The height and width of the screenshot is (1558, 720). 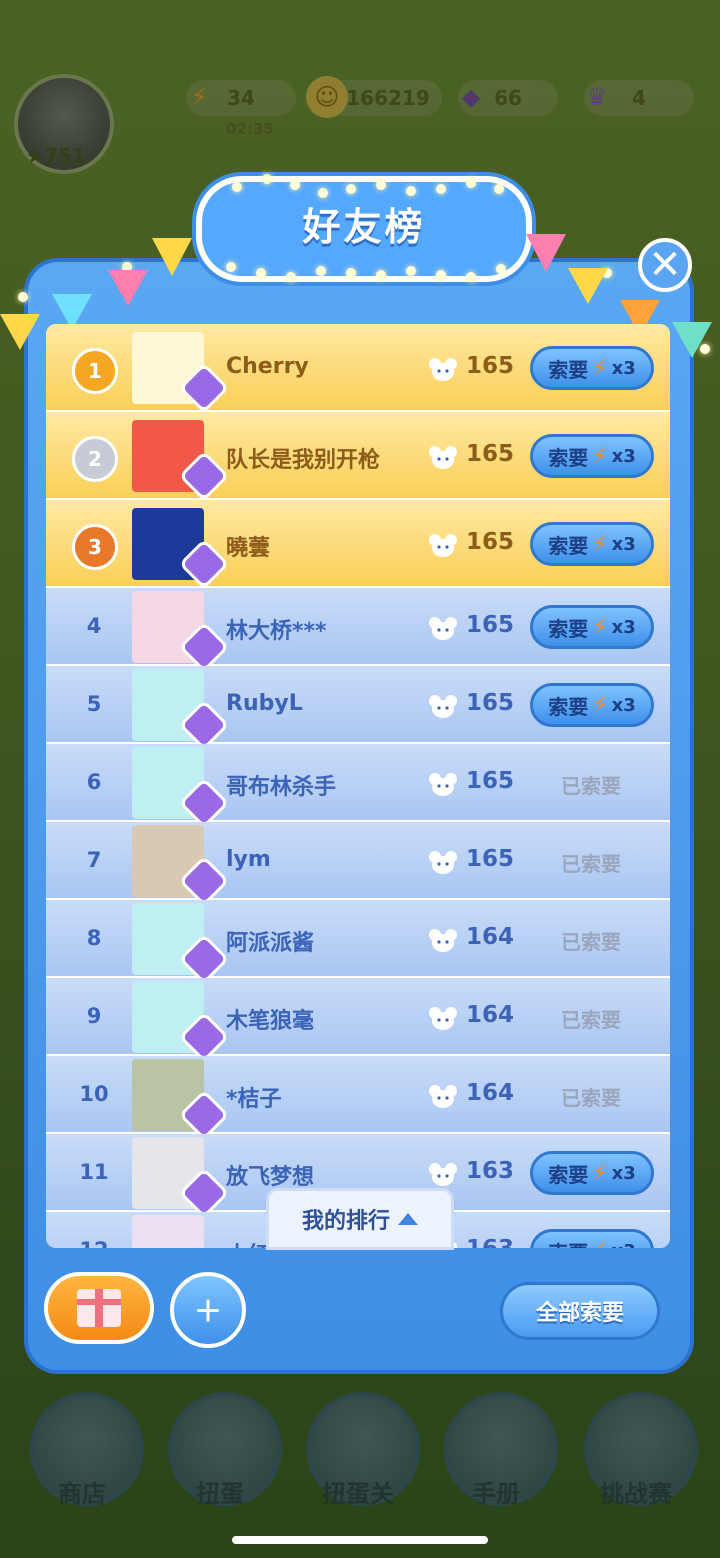 What do you see at coordinates (270, 1021) in the screenshot?
I see `friend-name: 木笔狼毫` at bounding box center [270, 1021].